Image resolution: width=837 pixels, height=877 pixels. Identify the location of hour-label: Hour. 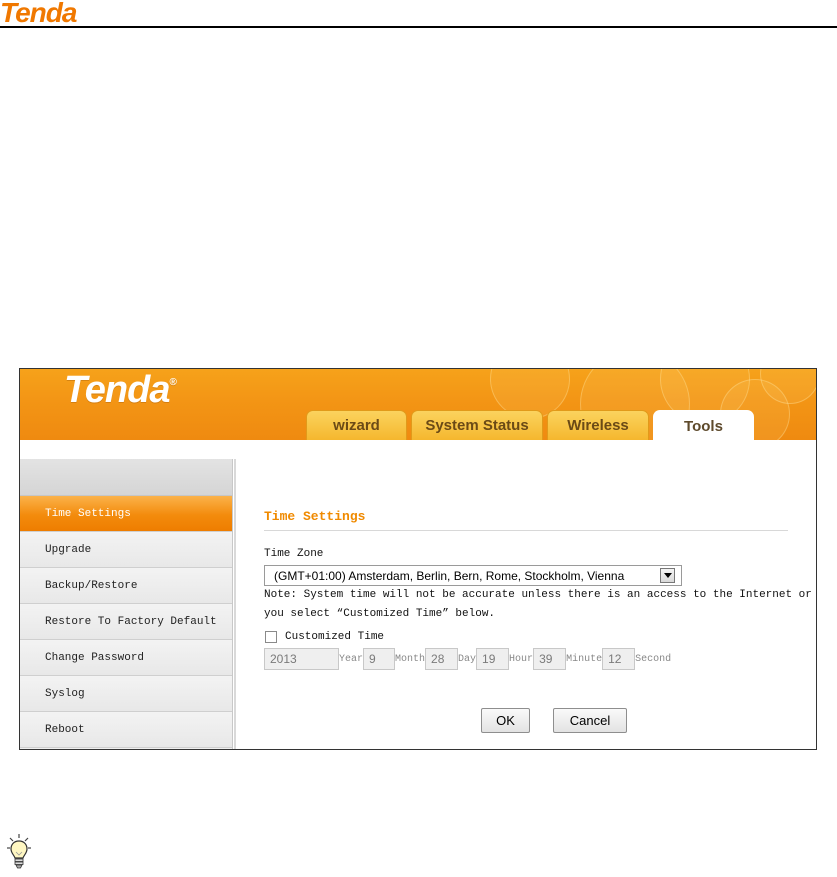
(521, 659).